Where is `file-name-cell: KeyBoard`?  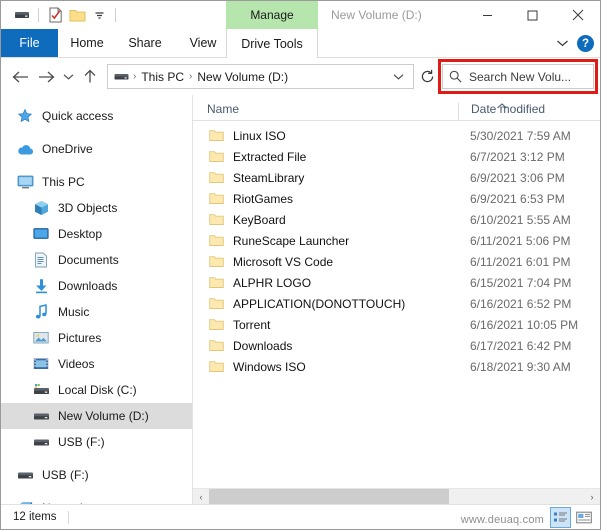 file-name-cell: KeyBoard is located at coordinates (325, 220).